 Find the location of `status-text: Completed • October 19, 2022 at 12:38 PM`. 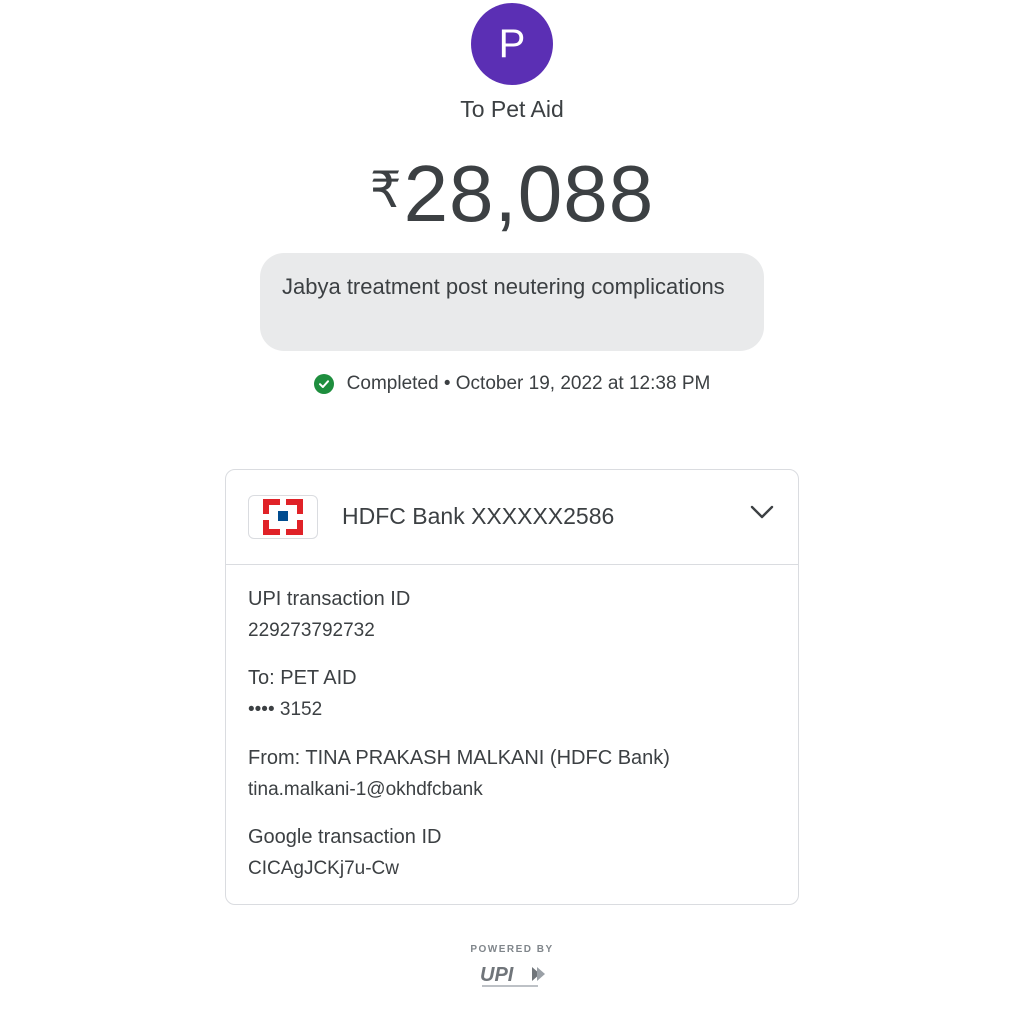

status-text: Completed • October 19, 2022 at 12:38 PM is located at coordinates (528, 383).